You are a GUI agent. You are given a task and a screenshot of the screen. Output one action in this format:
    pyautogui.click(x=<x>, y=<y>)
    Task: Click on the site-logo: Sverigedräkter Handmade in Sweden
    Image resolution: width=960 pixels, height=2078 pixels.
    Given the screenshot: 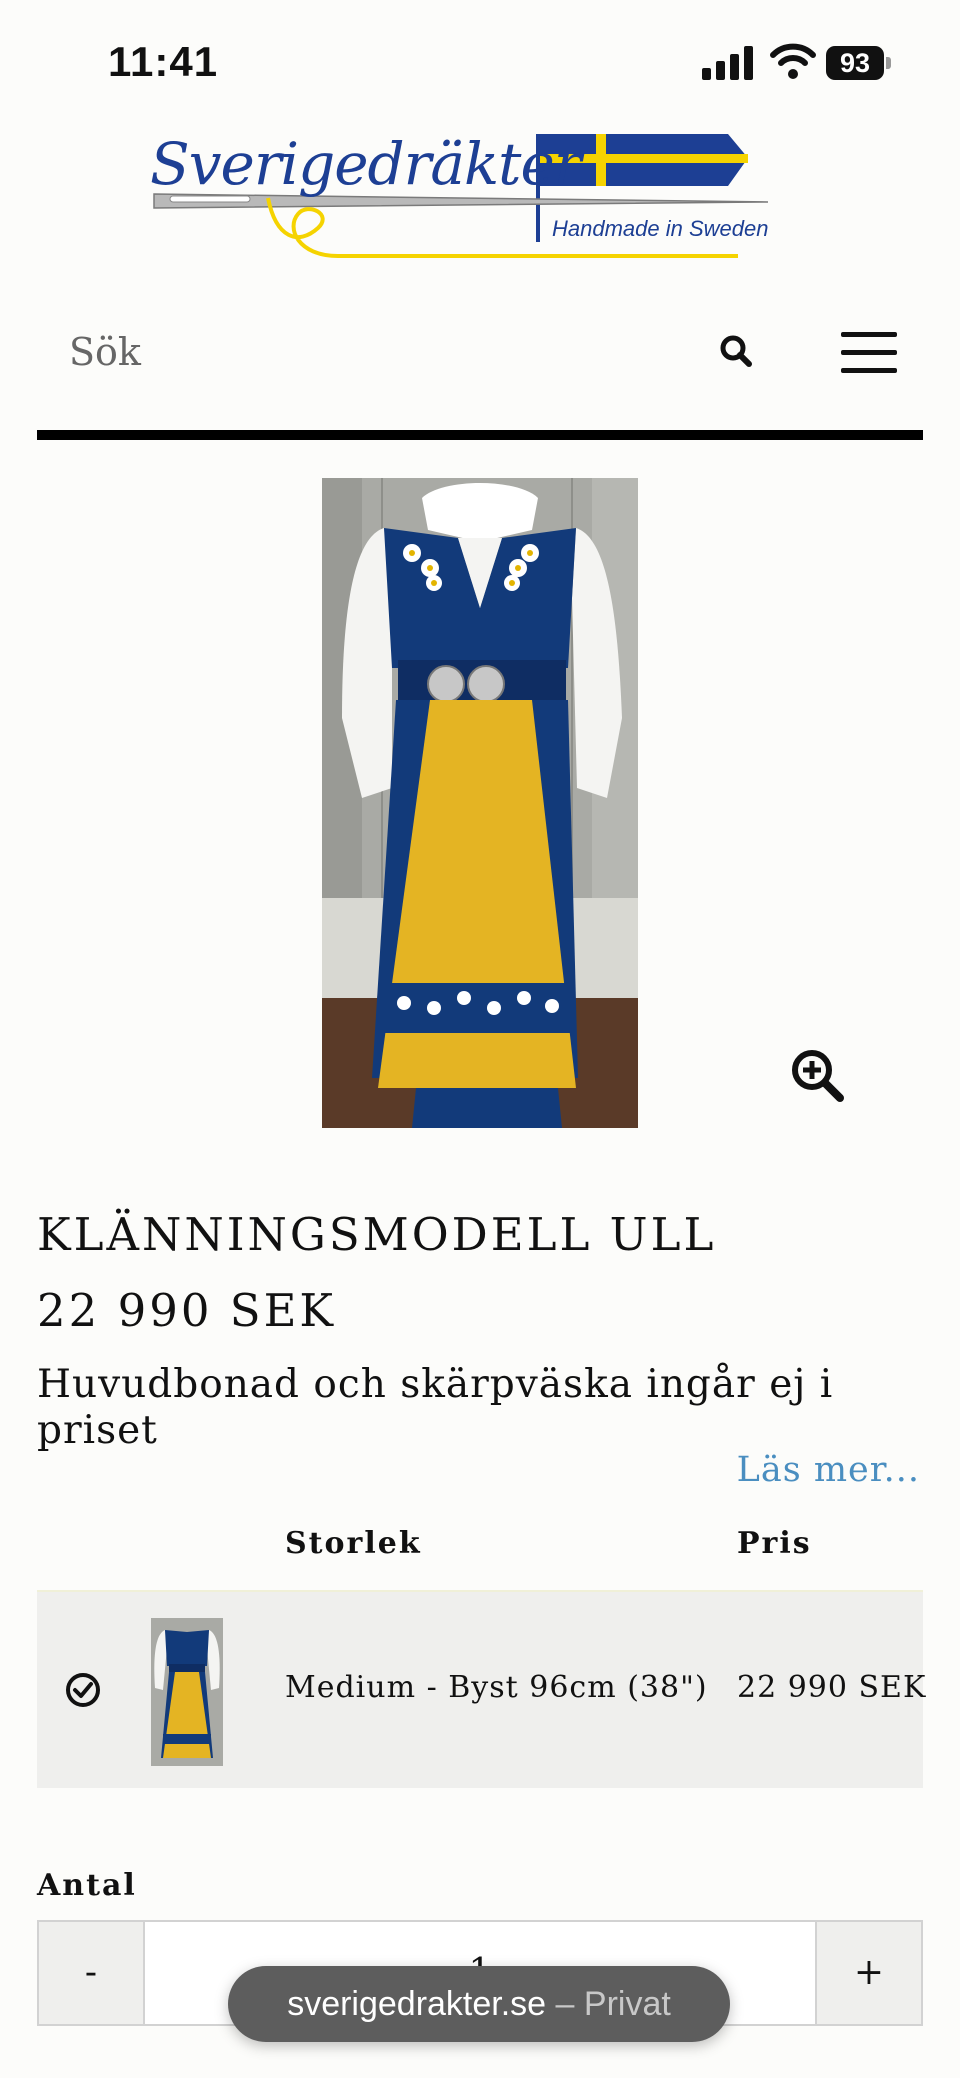 What is the action you would take?
    pyautogui.click(x=478, y=196)
    